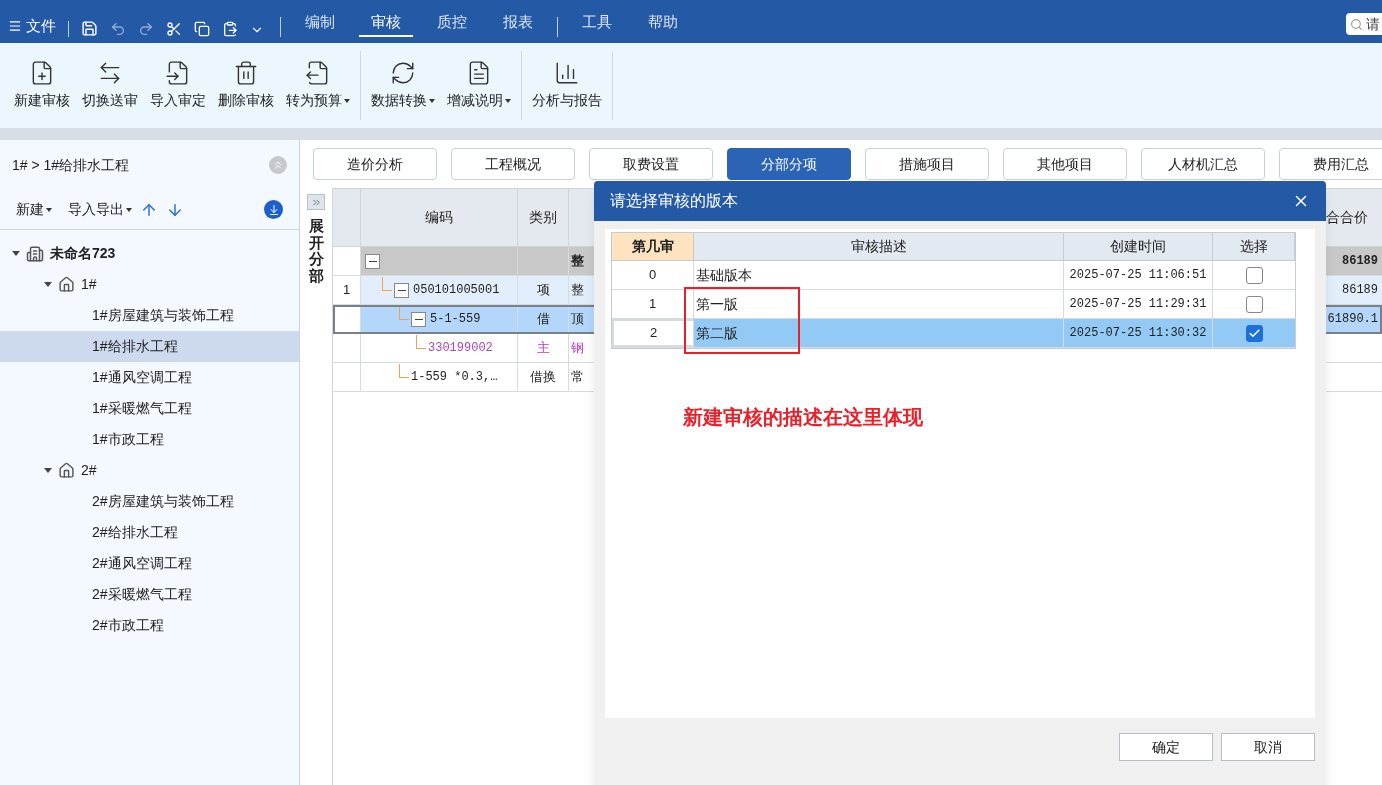 The height and width of the screenshot is (785, 1382). Describe the element at coordinates (202, 29) in the screenshot. I see `copy-icon` at that location.